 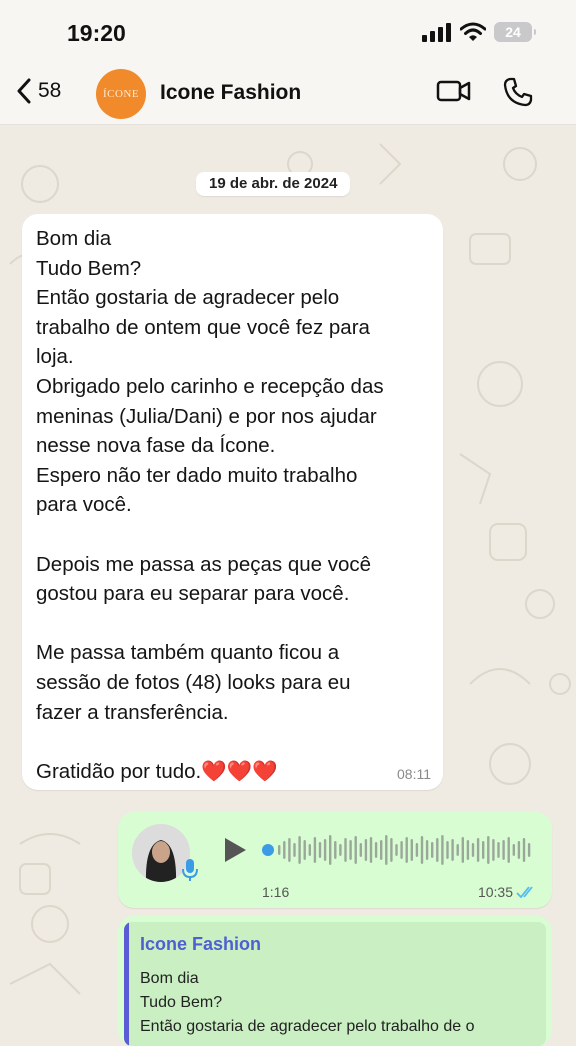 I want to click on outgoing-voice-message: 1:16 10:35, so click(x=335, y=860).